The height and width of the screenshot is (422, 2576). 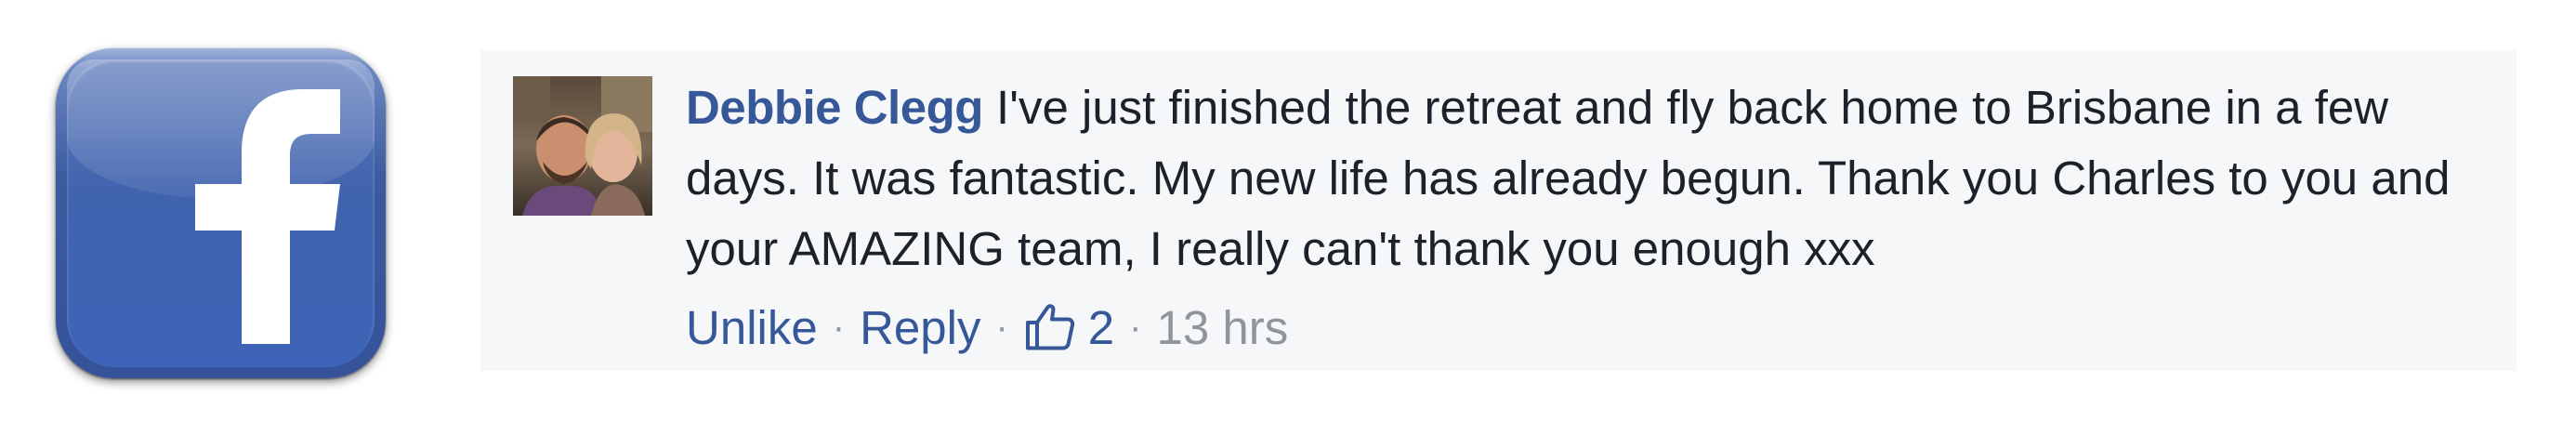 I want to click on couple-photo-avatar-icon, so click(x=582, y=146).